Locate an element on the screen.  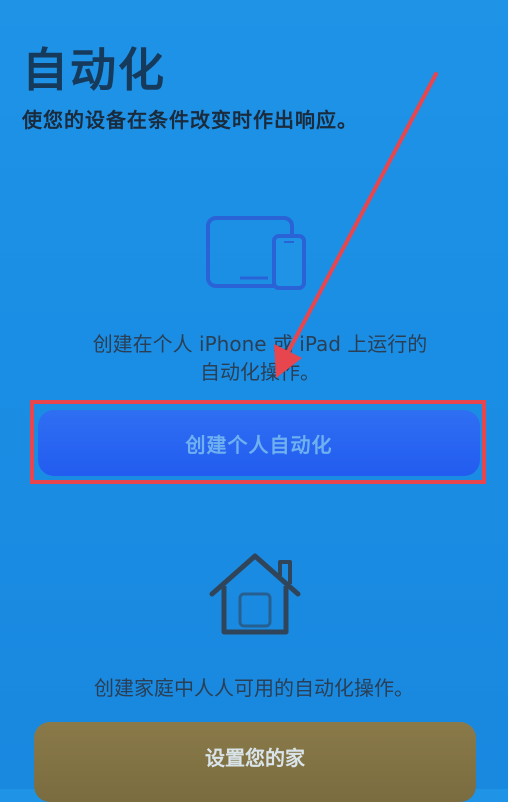
annotation-highlight-box is located at coordinates (258, 442).